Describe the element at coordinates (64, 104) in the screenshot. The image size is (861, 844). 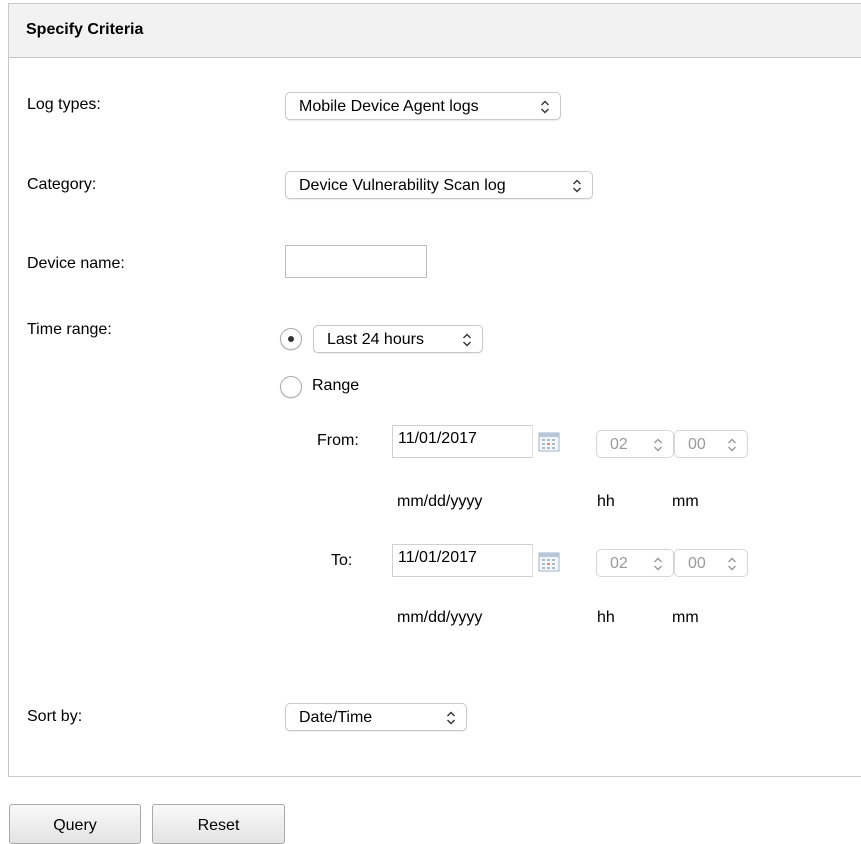
I see `log-types-label: Log types:` at that location.